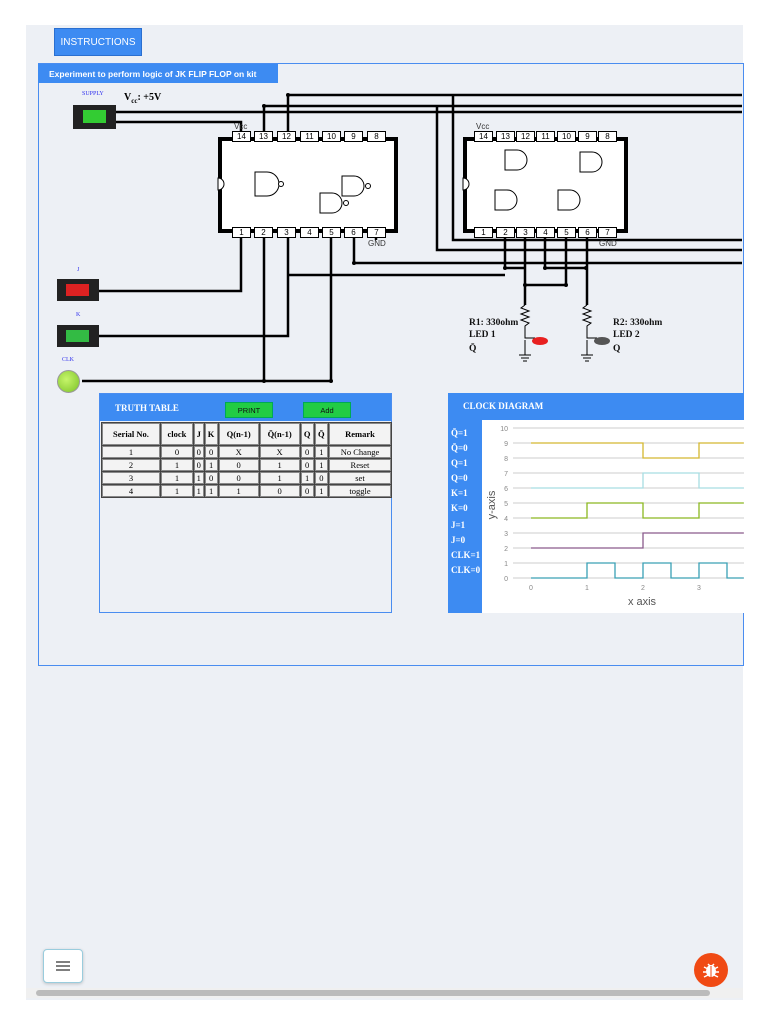 This screenshot has width=768, height=1024. I want to click on table-cell: 2, so click(131, 465).